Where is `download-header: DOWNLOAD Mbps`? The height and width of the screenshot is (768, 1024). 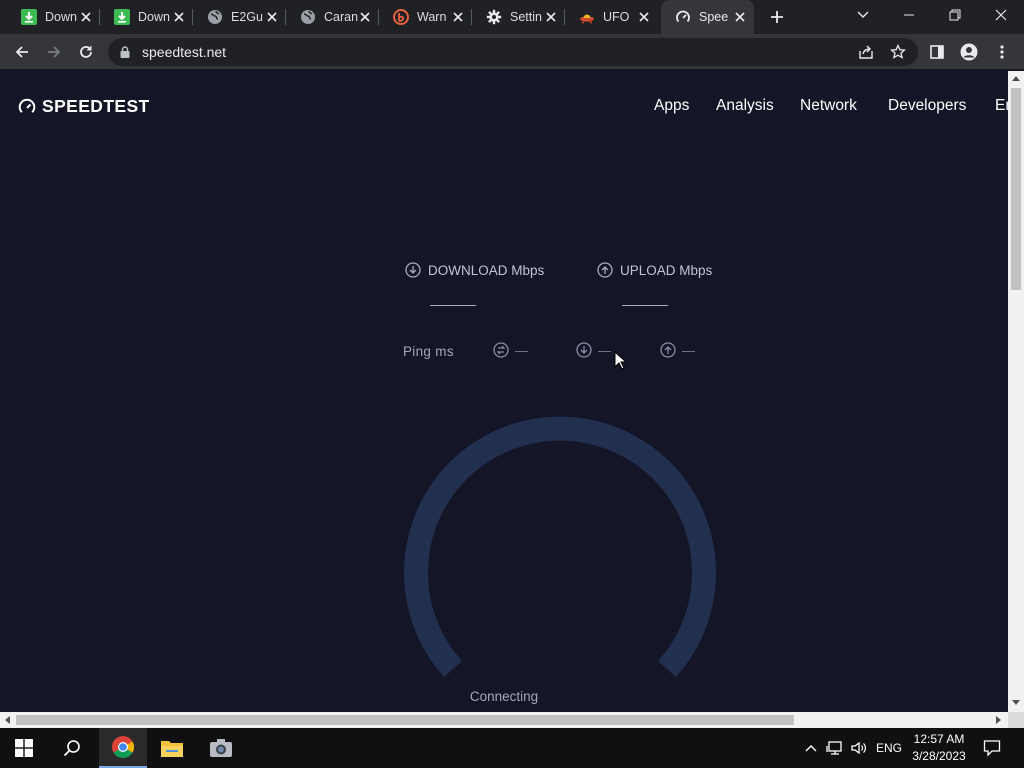
download-header: DOWNLOAD Mbps is located at coordinates (474, 270).